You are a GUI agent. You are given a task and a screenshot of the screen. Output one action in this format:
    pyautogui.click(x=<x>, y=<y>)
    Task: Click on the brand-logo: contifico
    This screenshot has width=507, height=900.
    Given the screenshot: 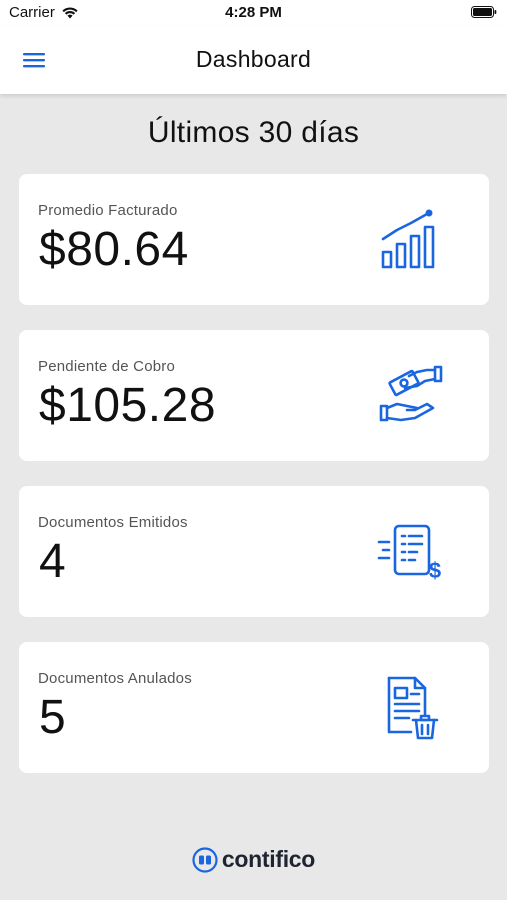 What is the action you would take?
    pyautogui.click(x=253, y=859)
    